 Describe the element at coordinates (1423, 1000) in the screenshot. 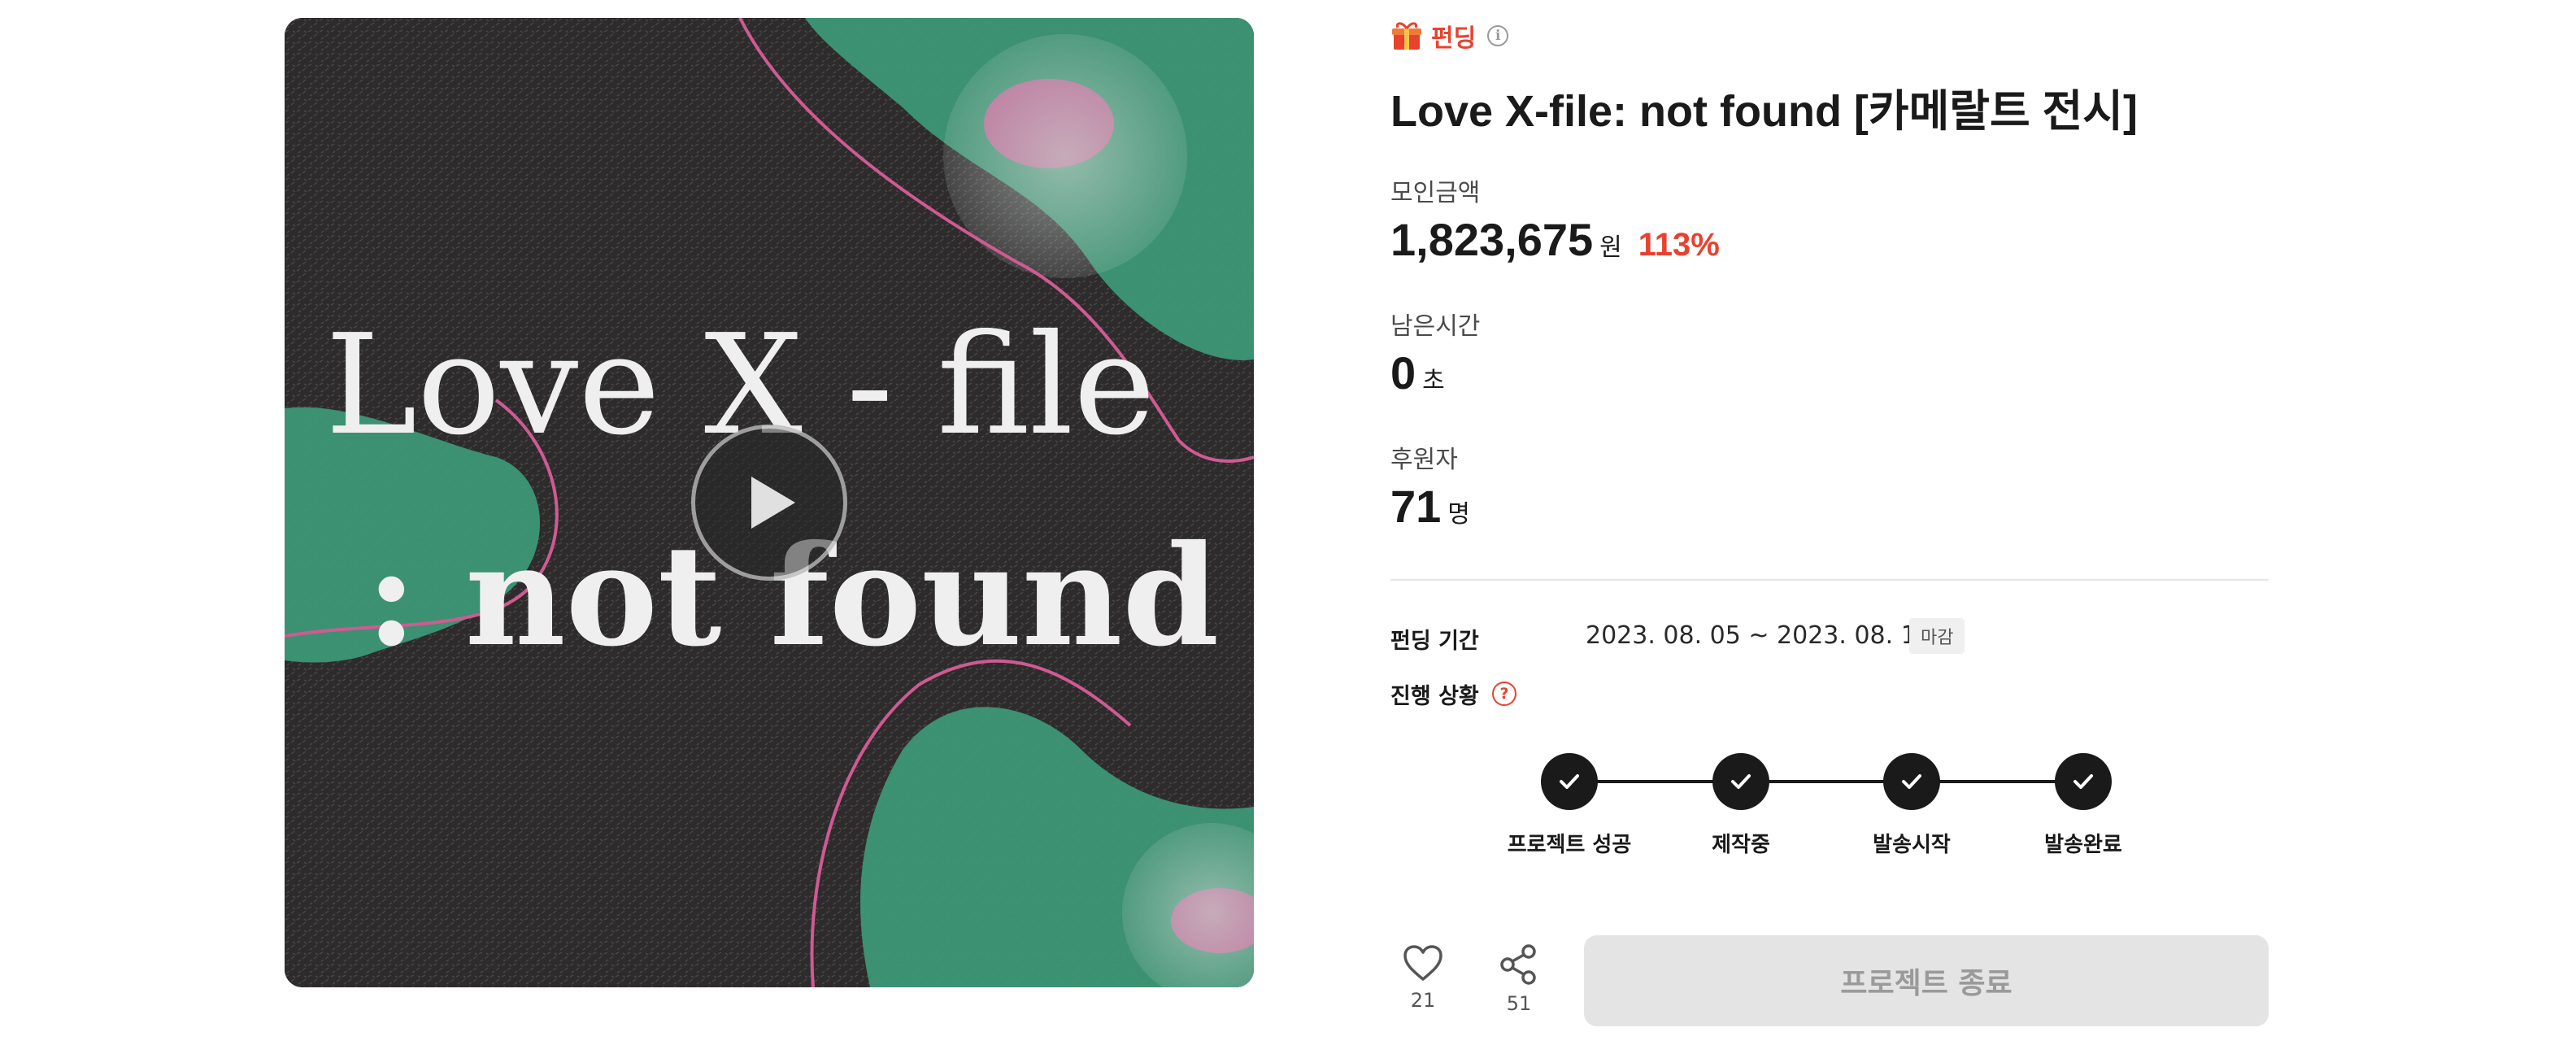

I see `like-count: 21` at that location.